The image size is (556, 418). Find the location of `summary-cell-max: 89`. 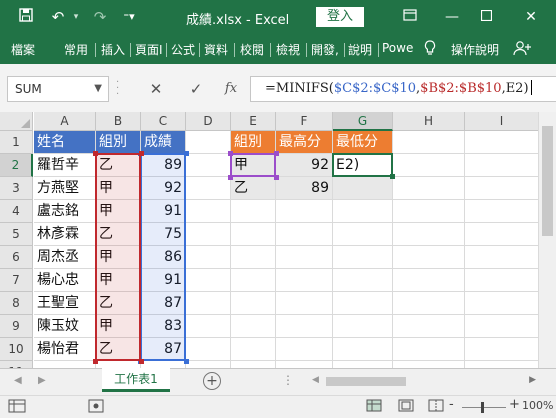

summary-cell-max: 89 is located at coordinates (304, 188).